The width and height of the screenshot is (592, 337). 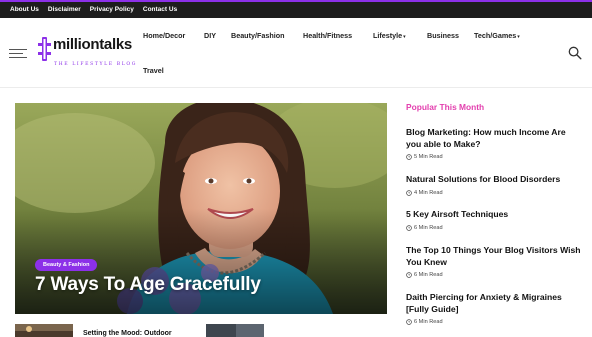 I want to click on read-time-label: 4 Min Read, so click(x=428, y=192).